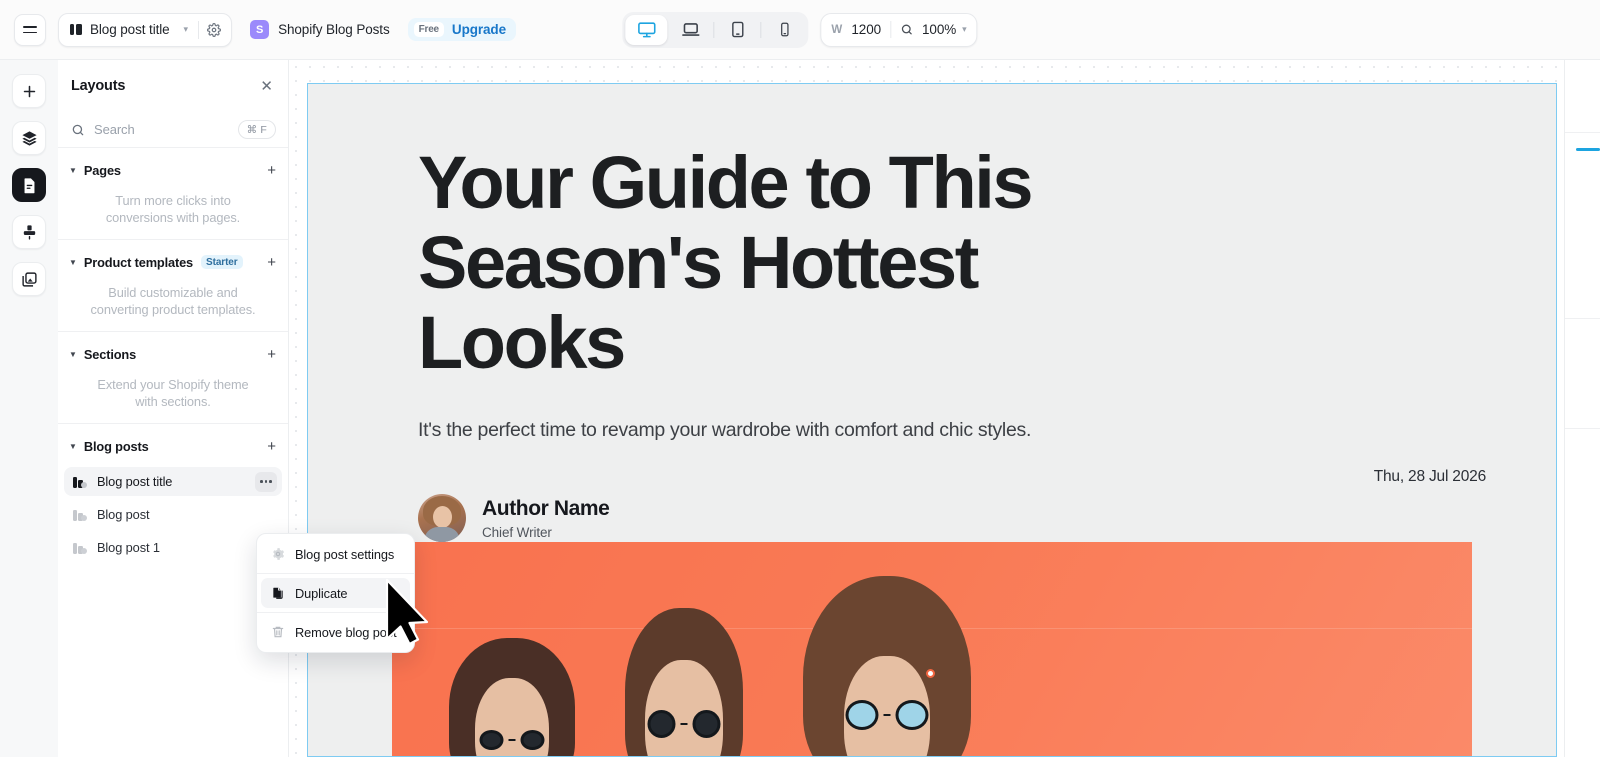 This screenshot has width=1600, height=757. Describe the element at coordinates (78, 129) in the screenshot. I see `search-icon` at that location.